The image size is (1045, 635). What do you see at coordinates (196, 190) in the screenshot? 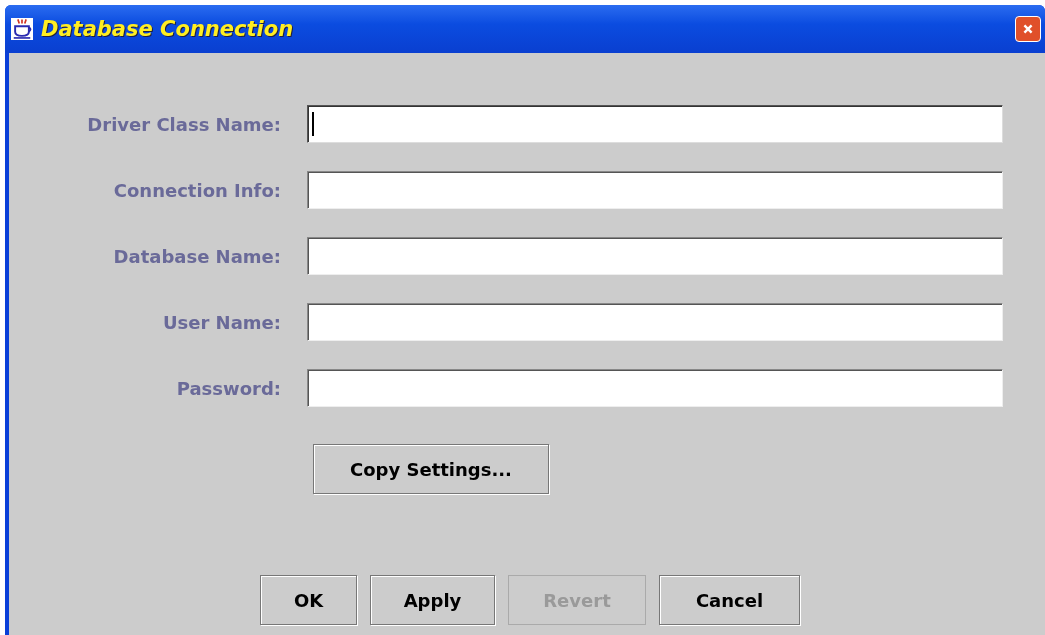
I see `field-label: Connection Info:` at bounding box center [196, 190].